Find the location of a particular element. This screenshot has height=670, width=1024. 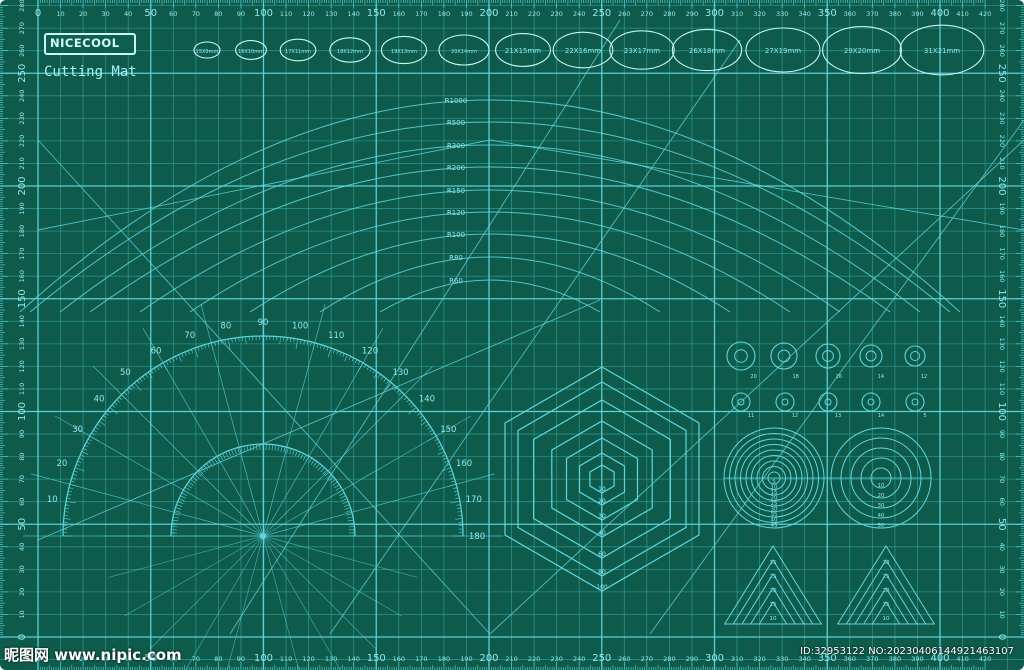

arc-label: R60 is located at coordinates (456, 281).